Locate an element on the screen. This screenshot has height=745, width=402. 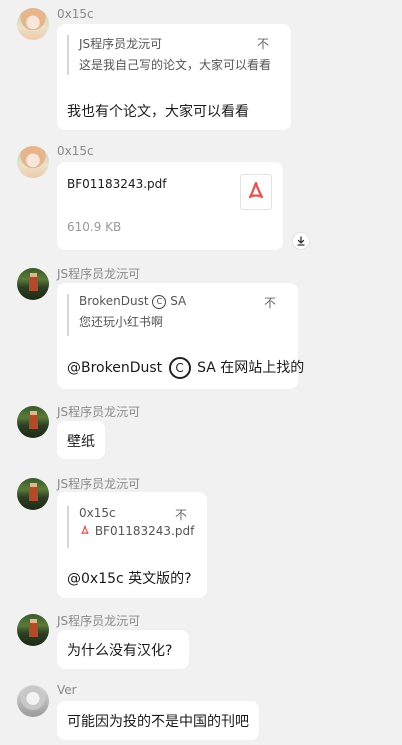
quote-author: JS程序员龙沅可 is located at coordinates (121, 44).